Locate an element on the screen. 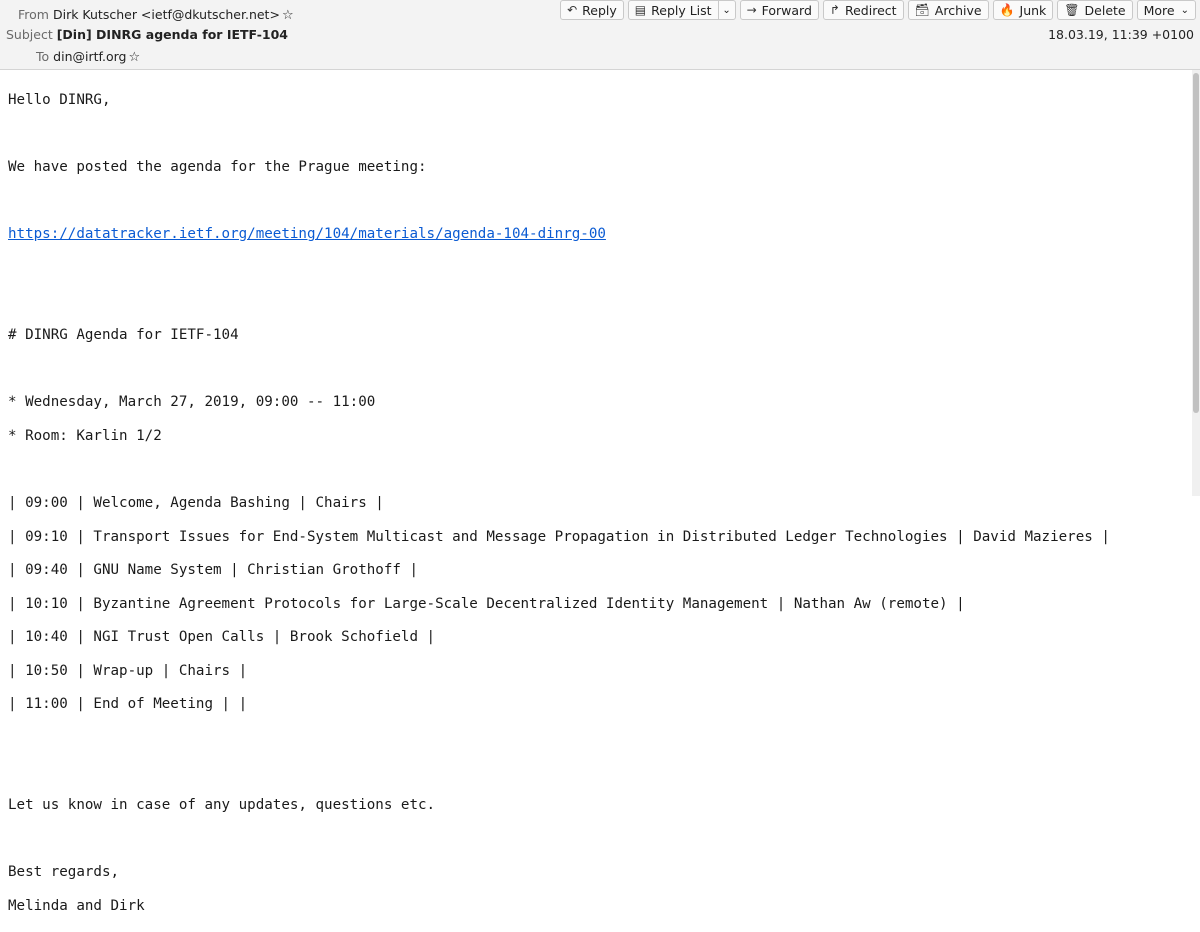 The width and height of the screenshot is (1200, 932). archive-button: 🗃 Archive is located at coordinates (948, 10).